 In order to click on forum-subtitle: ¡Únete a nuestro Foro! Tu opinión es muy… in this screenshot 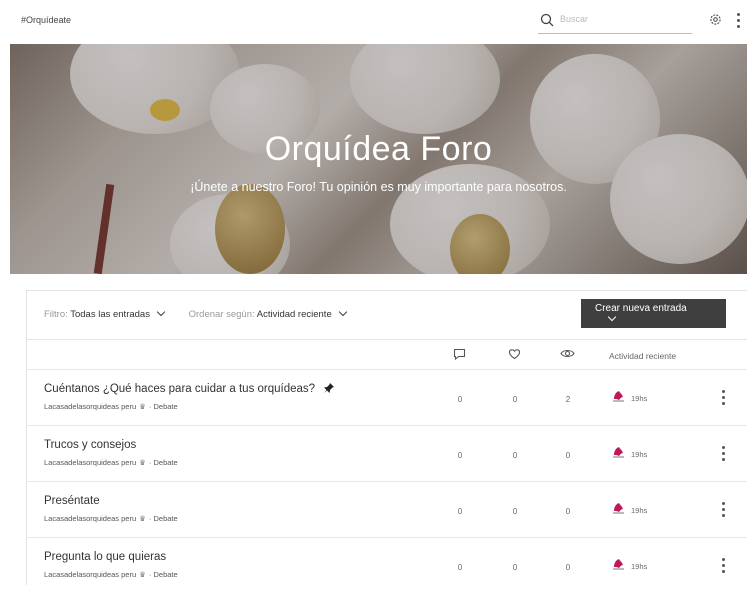, I will do `click(378, 187)`.